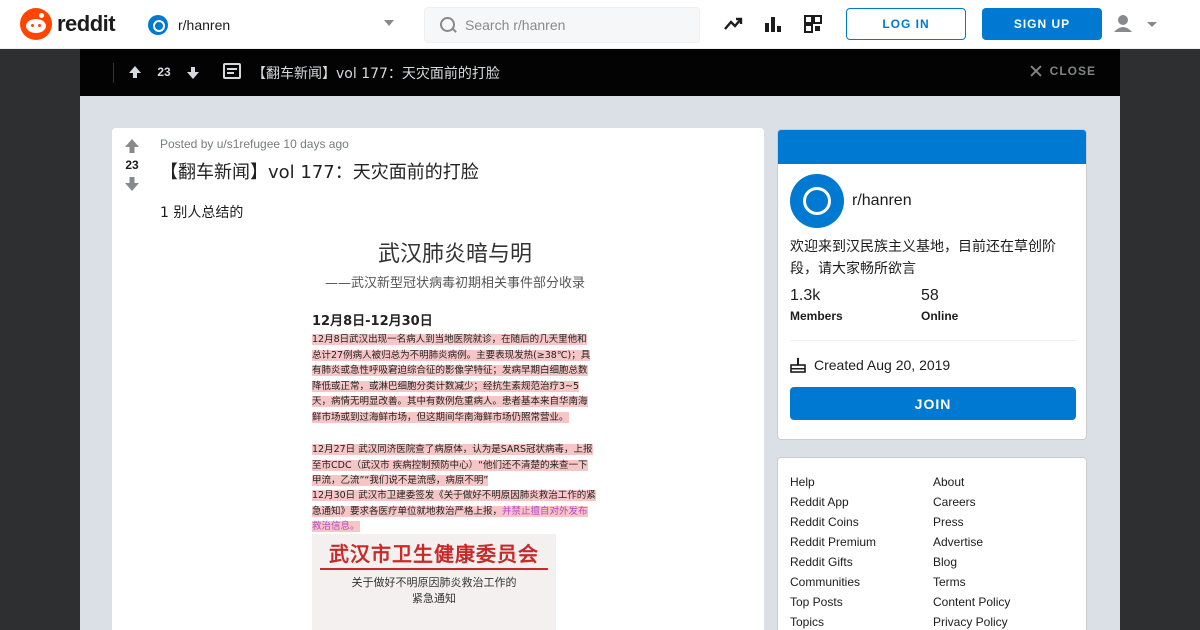  What do you see at coordinates (372, 321) in the screenshot?
I see `image-date-range: 12月8日-12月30日` at bounding box center [372, 321].